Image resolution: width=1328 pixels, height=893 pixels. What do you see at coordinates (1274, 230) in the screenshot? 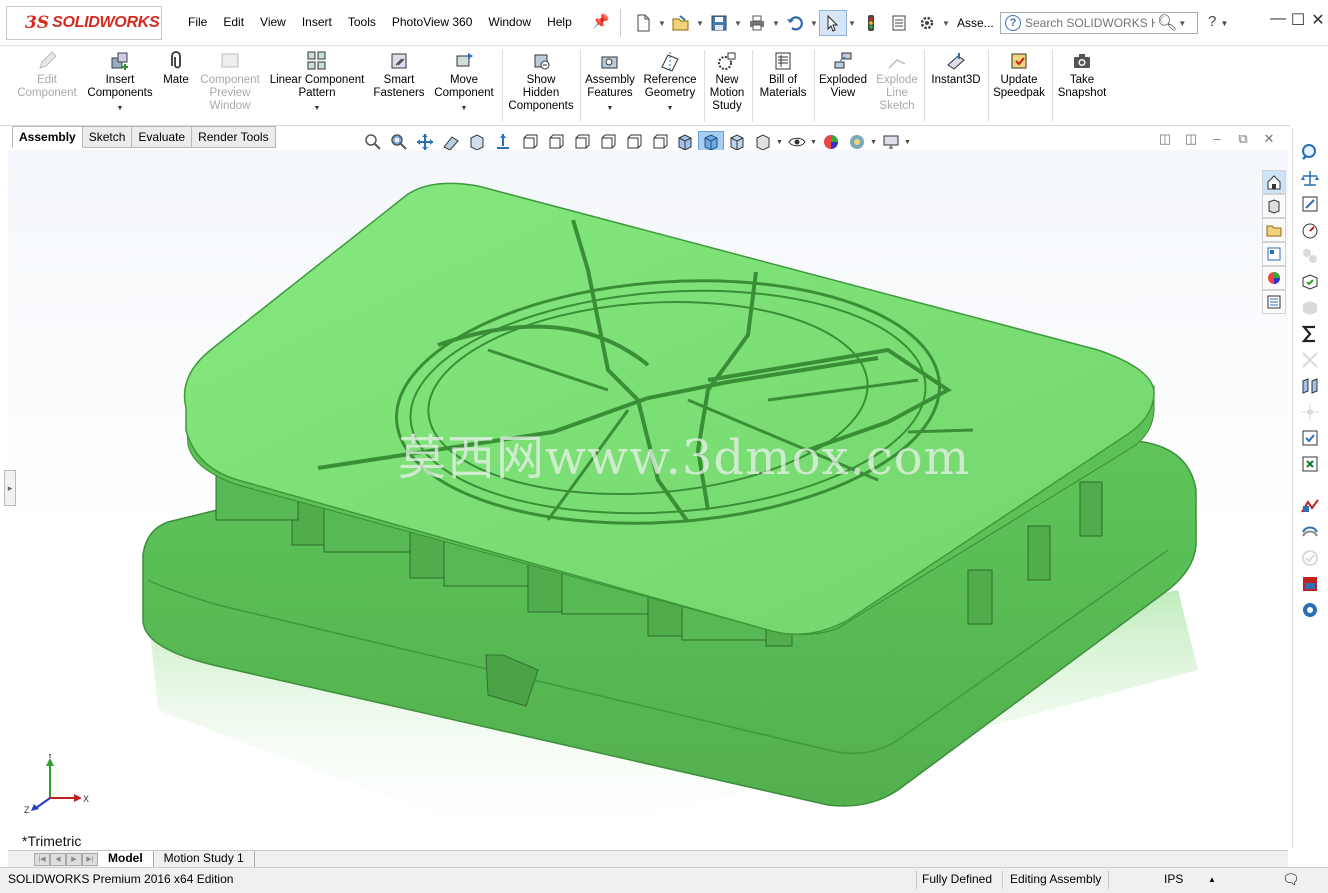
I see `file-explorer-folder-icon` at bounding box center [1274, 230].